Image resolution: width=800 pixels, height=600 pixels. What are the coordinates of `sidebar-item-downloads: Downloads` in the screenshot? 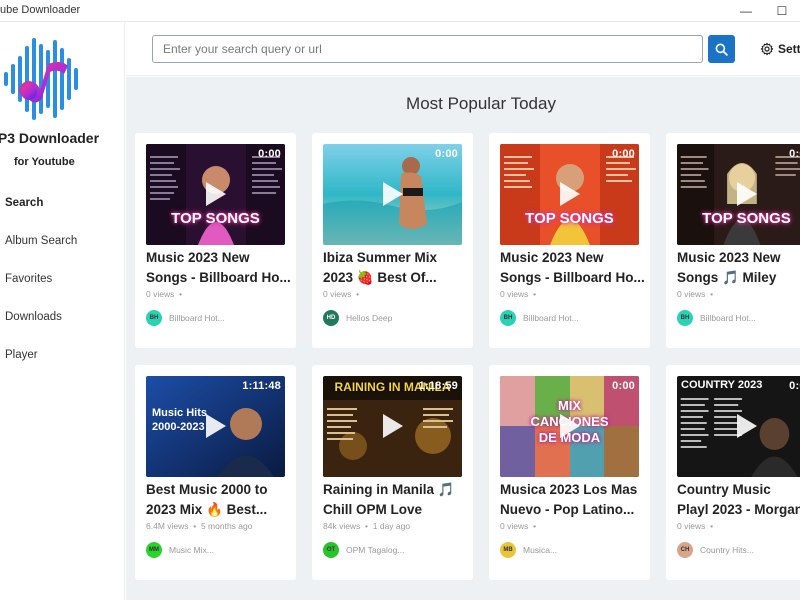 It's located at (62, 317).